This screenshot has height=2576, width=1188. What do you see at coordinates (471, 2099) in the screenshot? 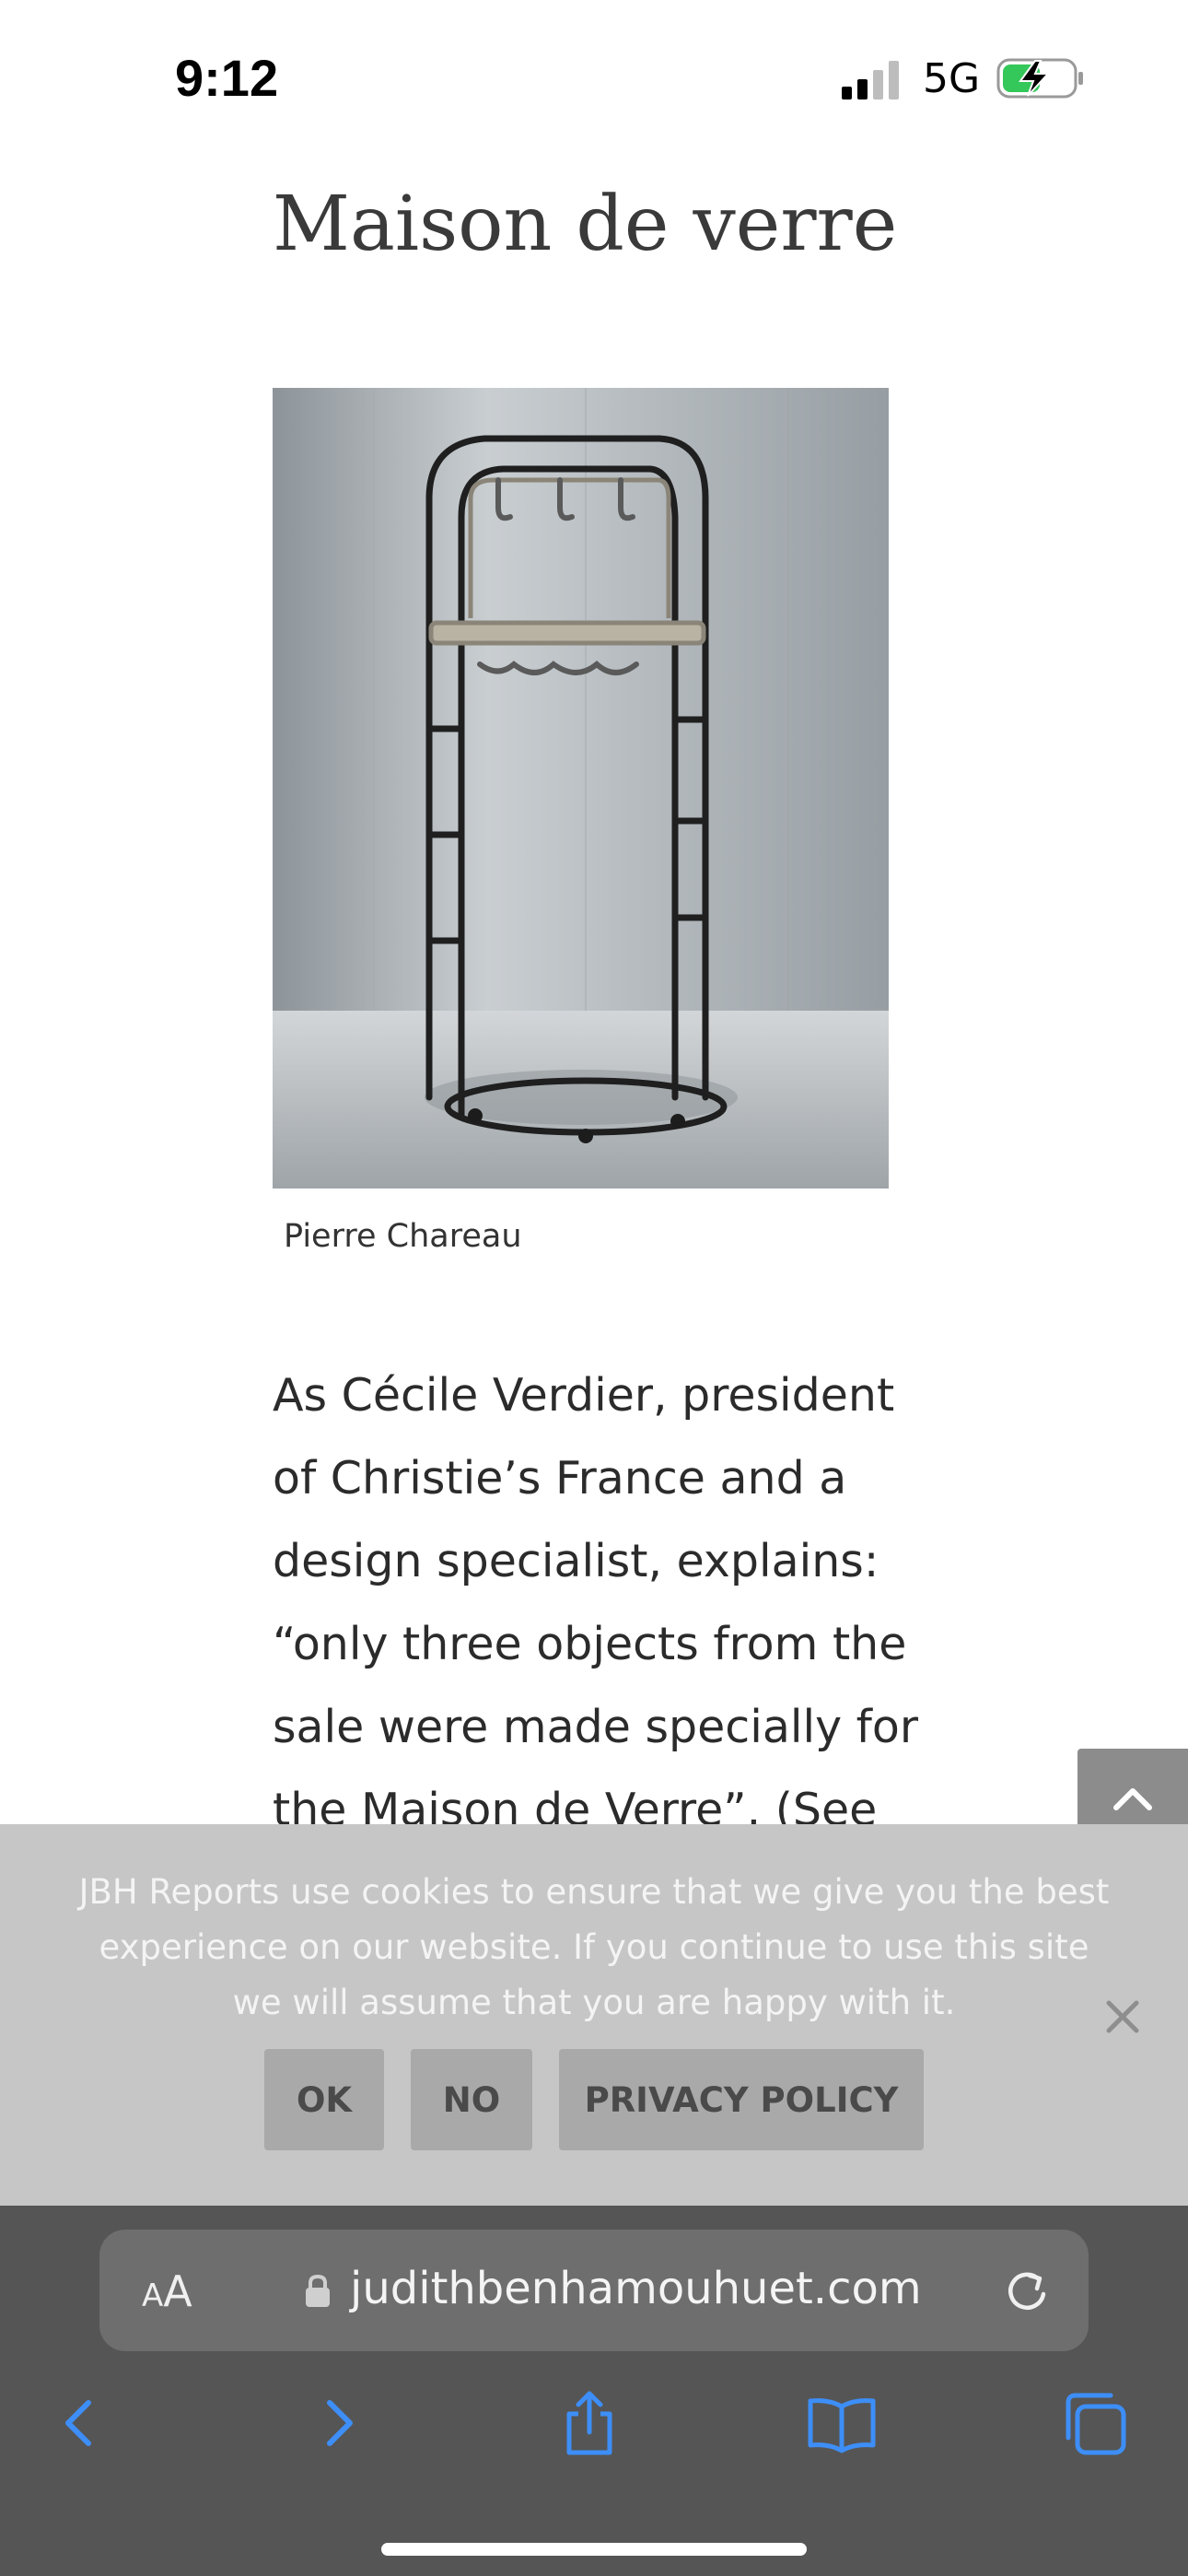
I see `cookie-no-button: NO` at bounding box center [471, 2099].